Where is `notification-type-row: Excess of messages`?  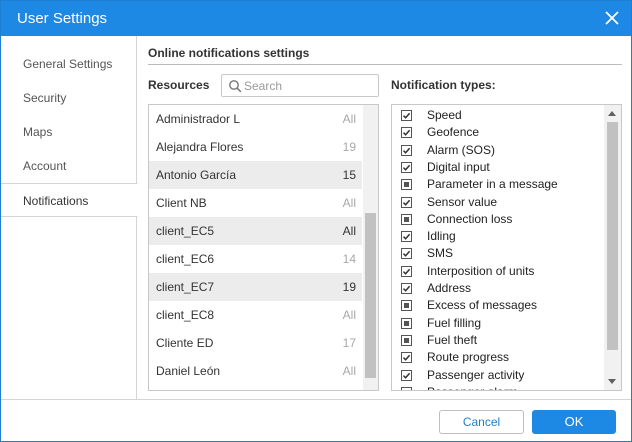
notification-type-row: Excess of messages is located at coordinates (498, 305).